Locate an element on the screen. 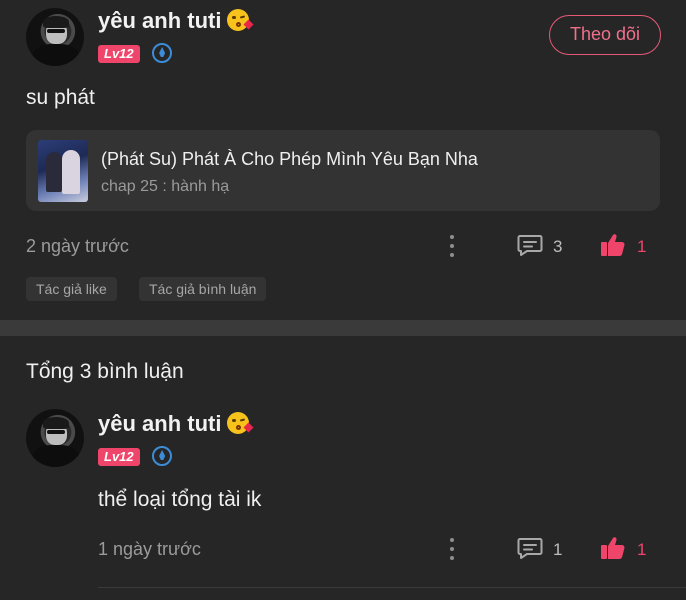 The width and height of the screenshot is (686, 600). story-thumbnail is located at coordinates (63, 171).